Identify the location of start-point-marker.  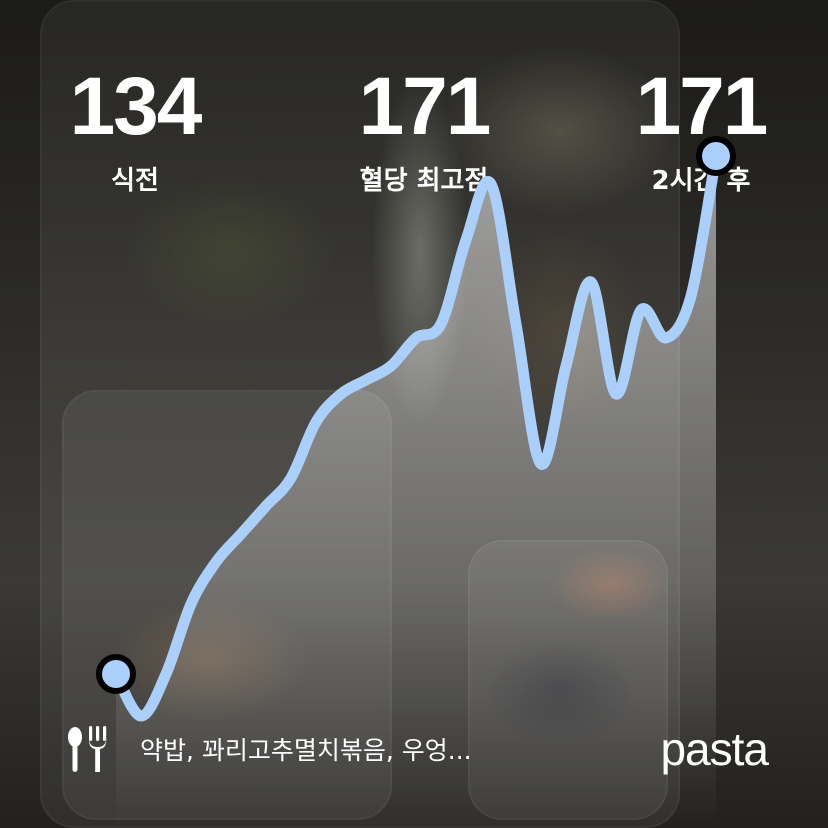
(116, 674).